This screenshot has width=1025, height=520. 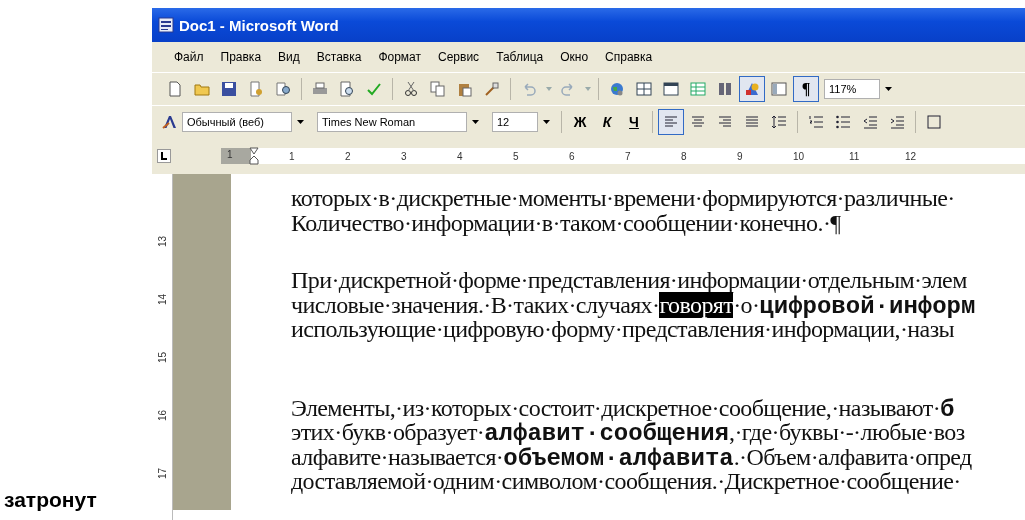 I want to click on printer-icon, so click(x=320, y=89).